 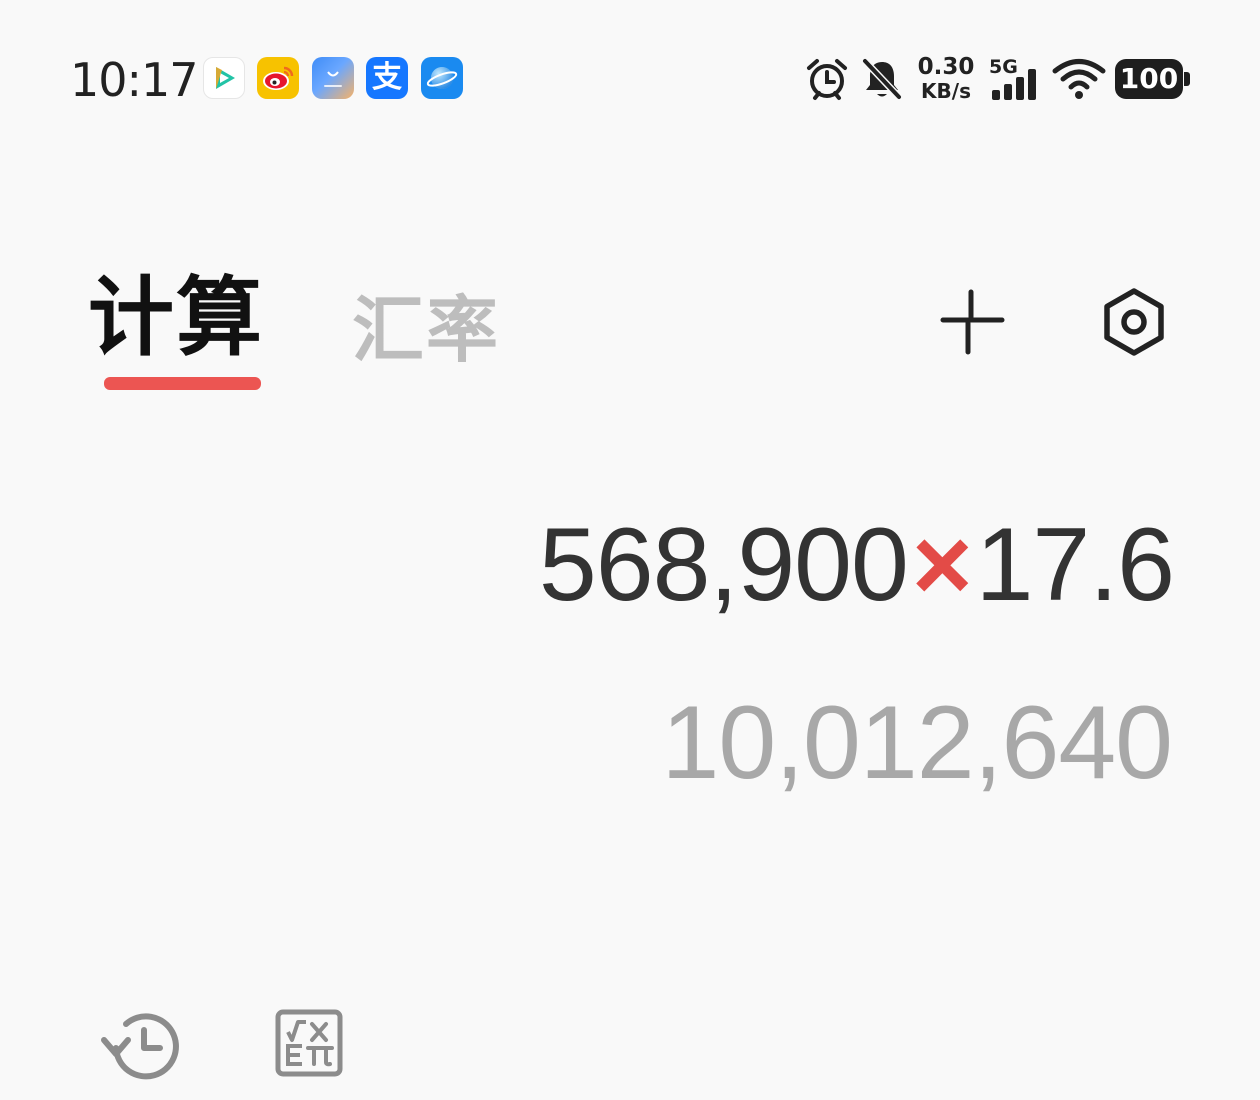 I want to click on status-bar: 10:17 支 0.30 KB/s 5G 100, so click(x=630, y=80).